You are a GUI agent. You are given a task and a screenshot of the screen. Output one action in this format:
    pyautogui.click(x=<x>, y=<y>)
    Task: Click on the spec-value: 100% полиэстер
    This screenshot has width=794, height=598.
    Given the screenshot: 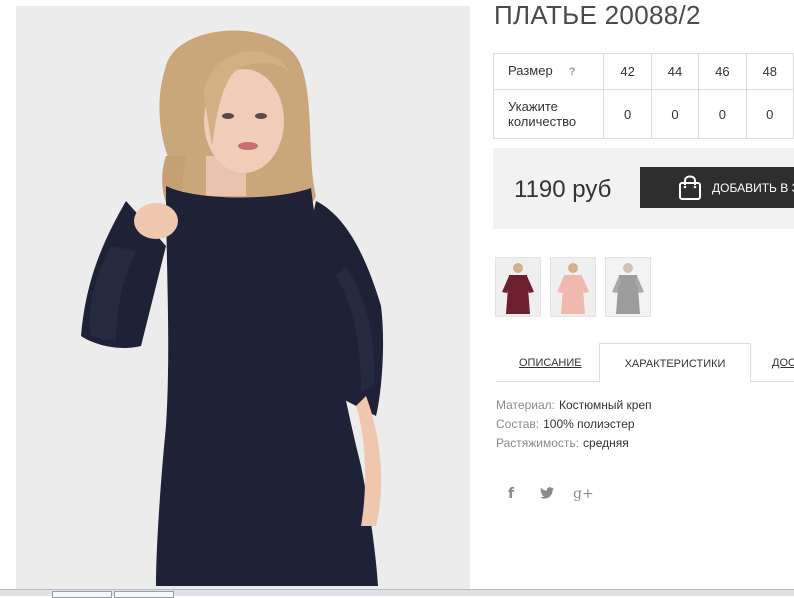 What is the action you would take?
    pyautogui.click(x=589, y=424)
    